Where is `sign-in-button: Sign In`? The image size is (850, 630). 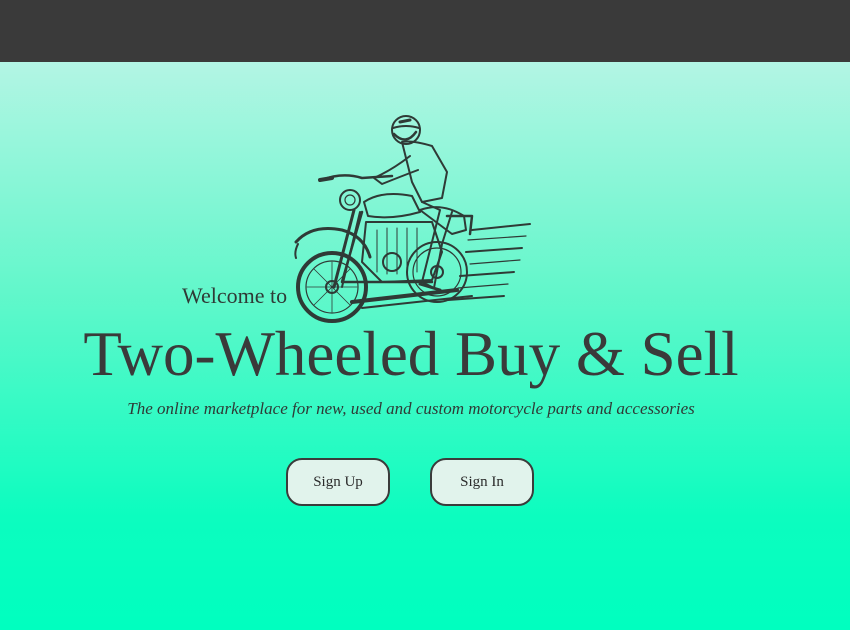 sign-in-button: Sign In is located at coordinates (482, 482).